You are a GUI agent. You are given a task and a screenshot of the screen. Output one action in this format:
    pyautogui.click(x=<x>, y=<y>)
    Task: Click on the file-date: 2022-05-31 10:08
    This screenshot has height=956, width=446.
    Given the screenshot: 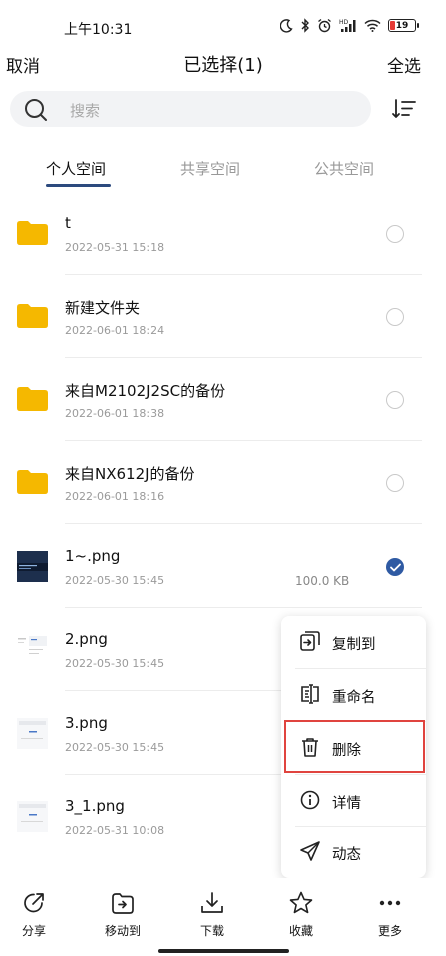 What is the action you would take?
    pyautogui.click(x=115, y=830)
    